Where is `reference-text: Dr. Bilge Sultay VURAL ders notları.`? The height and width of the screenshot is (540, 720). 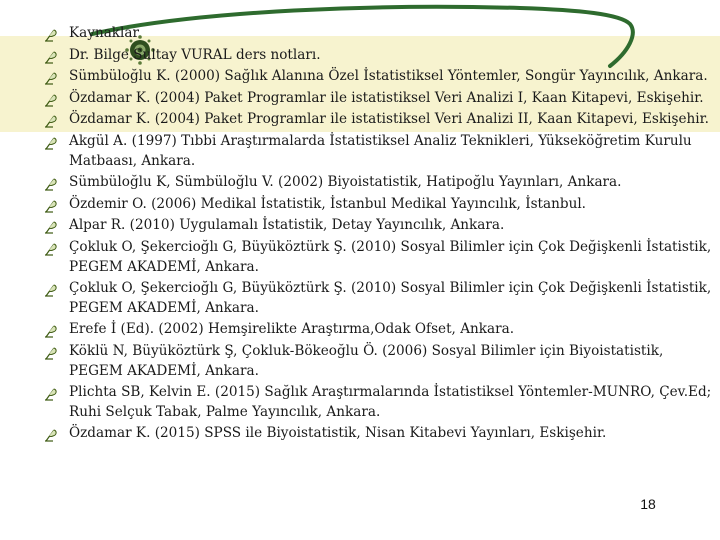 reference-text: Dr. Bilge Sultay VURAL ders notları. is located at coordinates (195, 54).